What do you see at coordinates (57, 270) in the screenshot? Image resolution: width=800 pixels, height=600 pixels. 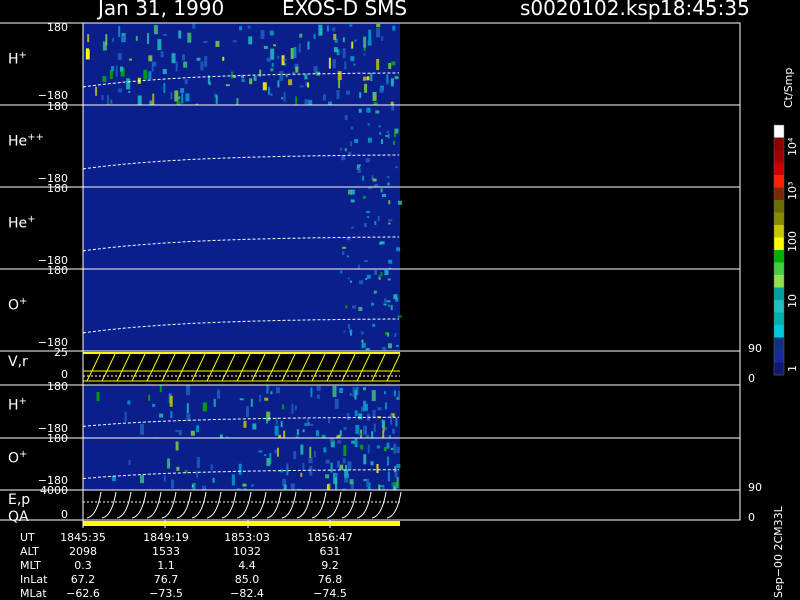 I see `ytick: 180` at bounding box center [57, 270].